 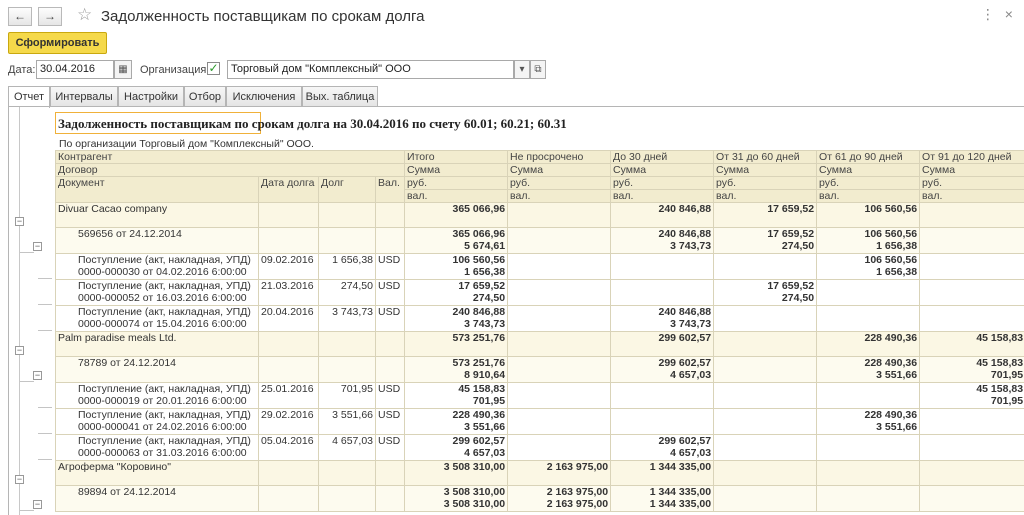 What do you see at coordinates (971, 395) in the screenshot?
I see `cell: 45 158,83 701,95` at bounding box center [971, 395].